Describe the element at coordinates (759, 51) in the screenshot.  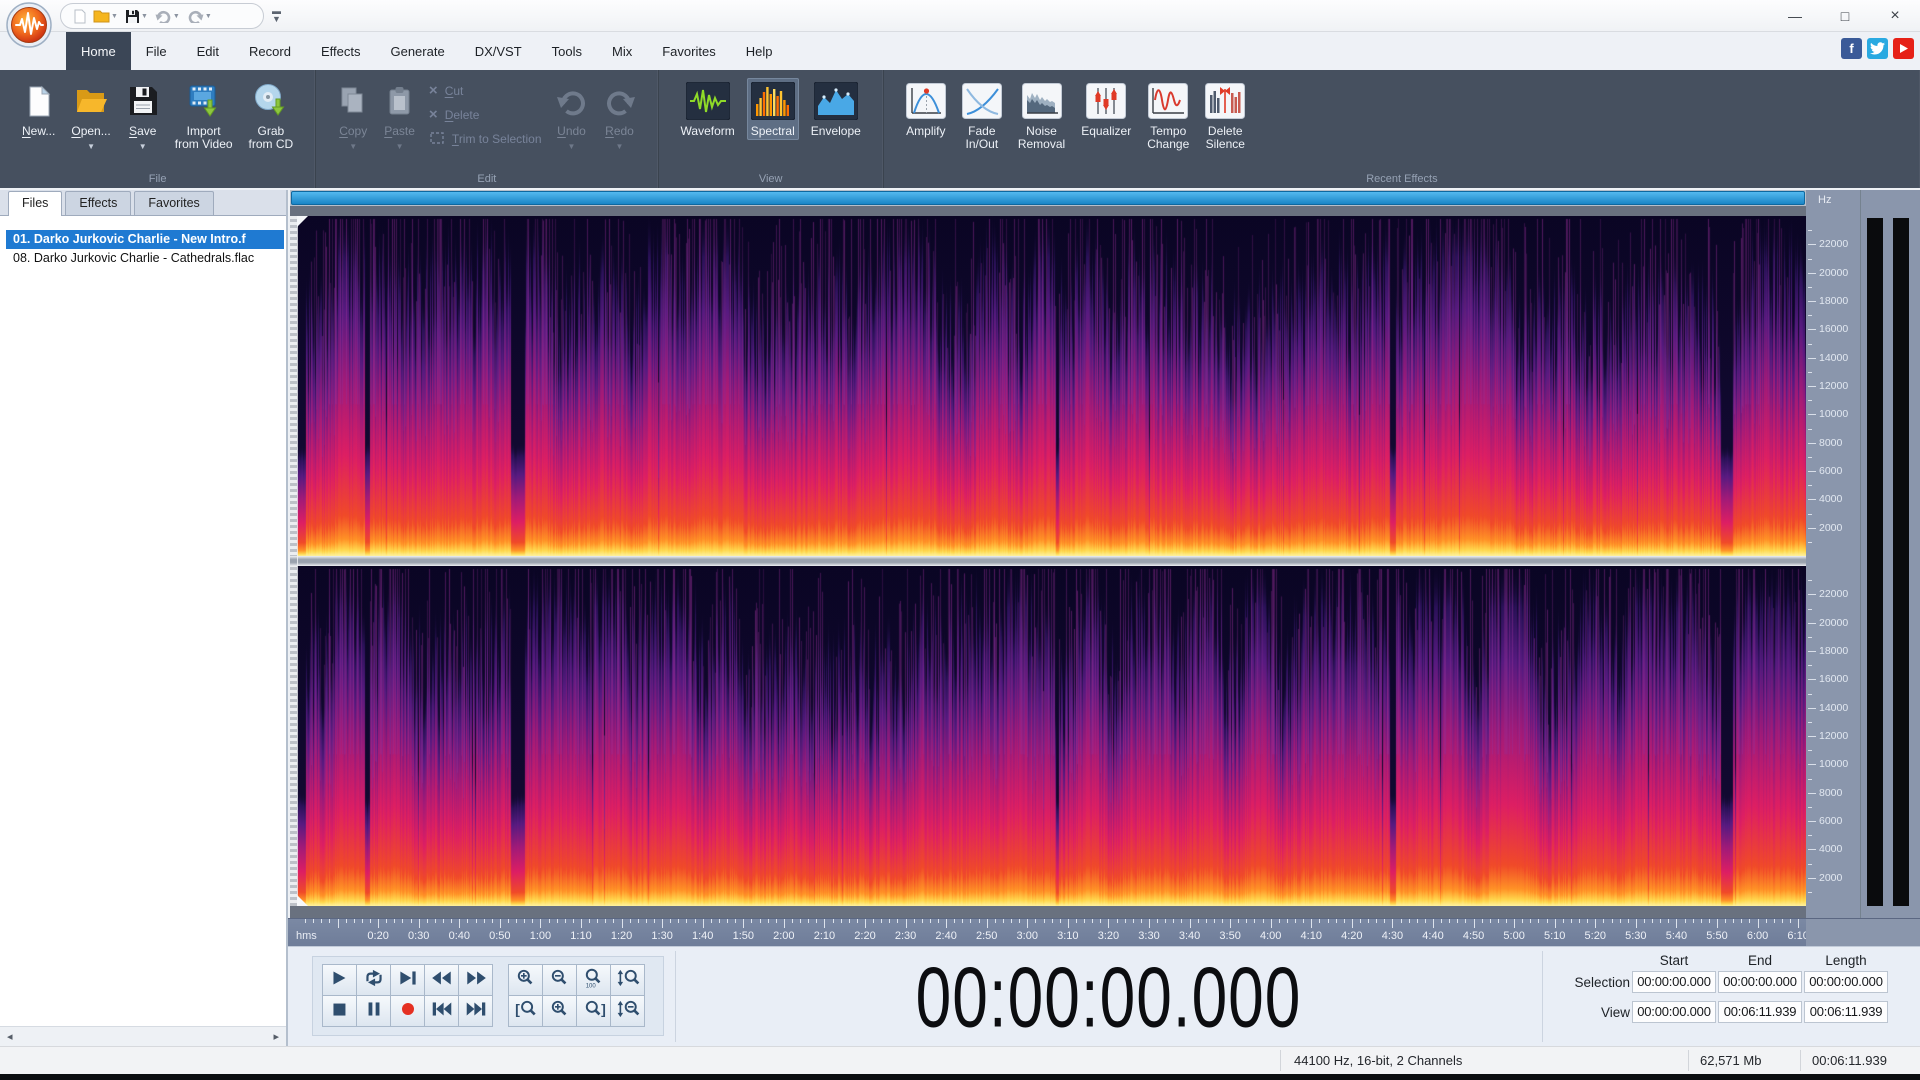
I see `menu-item-help: Help` at that location.